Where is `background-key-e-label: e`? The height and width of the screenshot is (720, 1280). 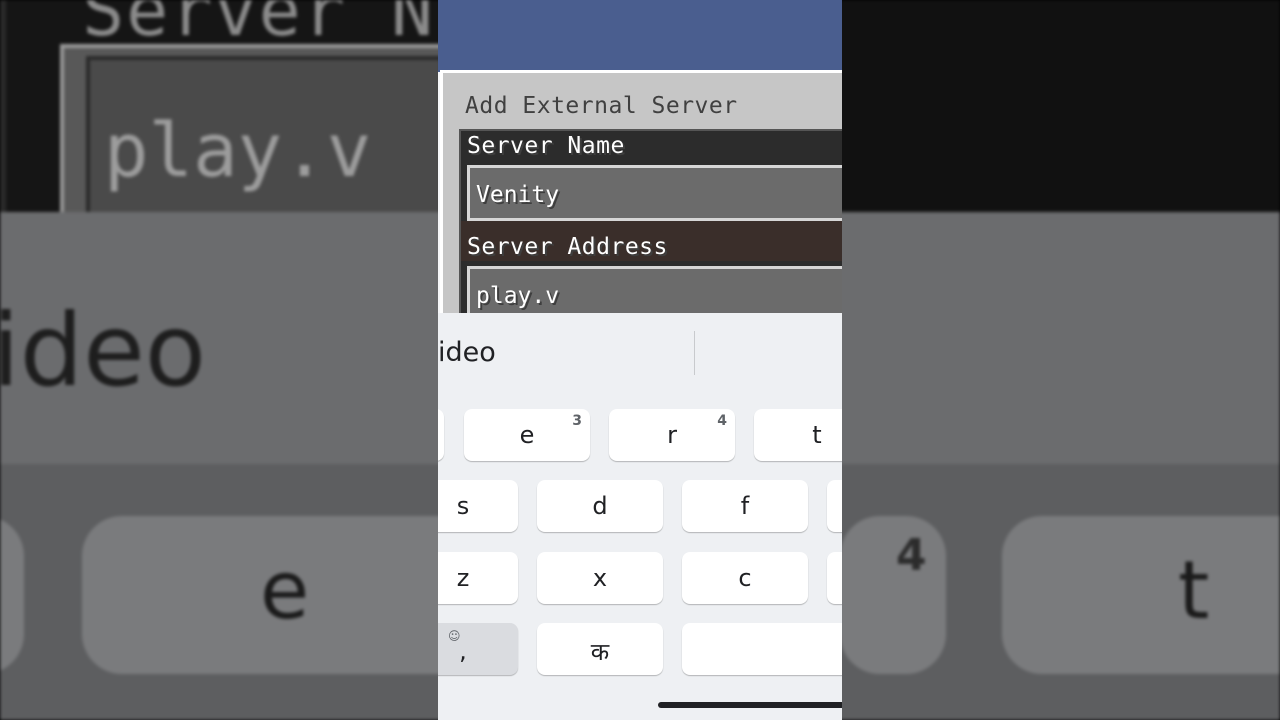 background-key-e-label: e is located at coordinates (285, 590).